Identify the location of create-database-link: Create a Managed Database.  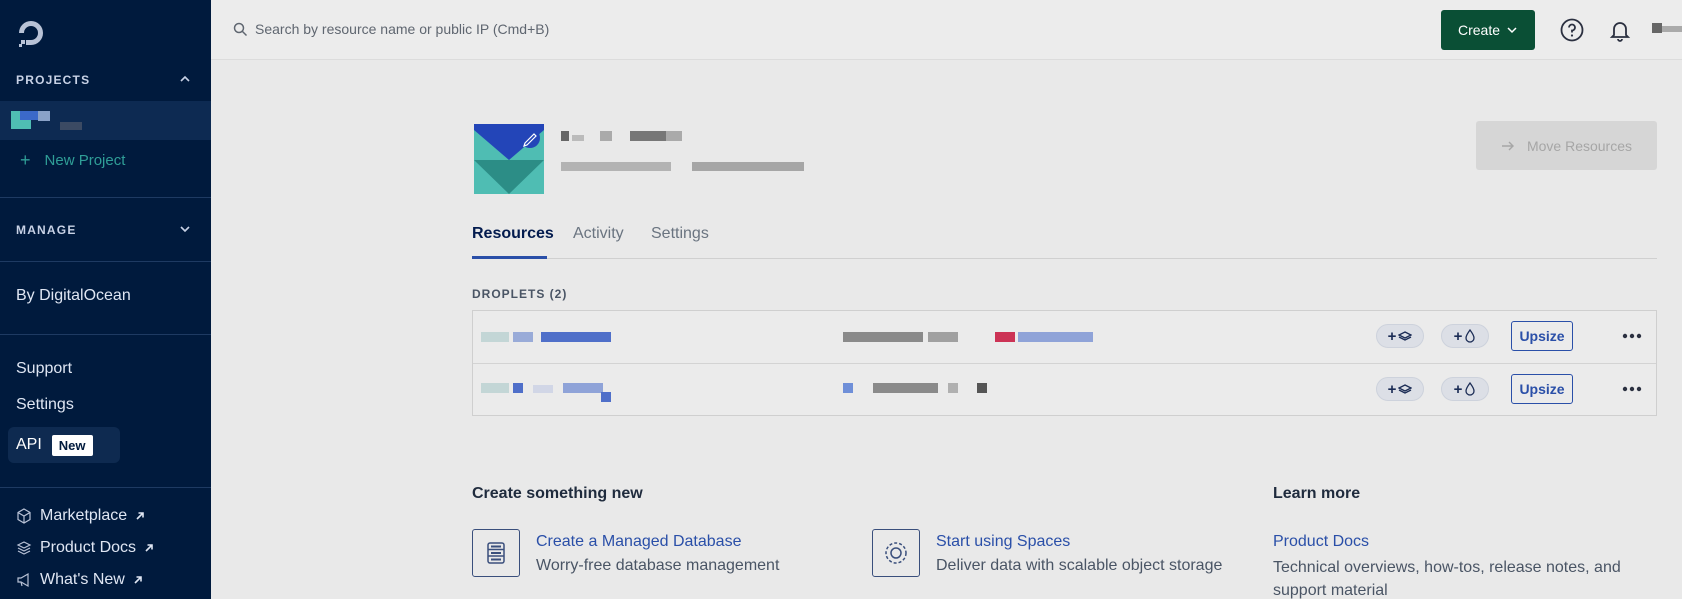
(638, 542).